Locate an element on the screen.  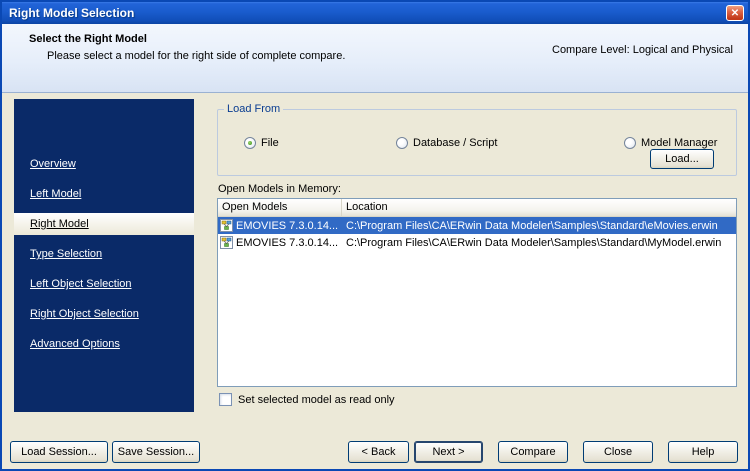
sidebar-item-right-object-selection: Right Object Selection is located at coordinates (104, 314).